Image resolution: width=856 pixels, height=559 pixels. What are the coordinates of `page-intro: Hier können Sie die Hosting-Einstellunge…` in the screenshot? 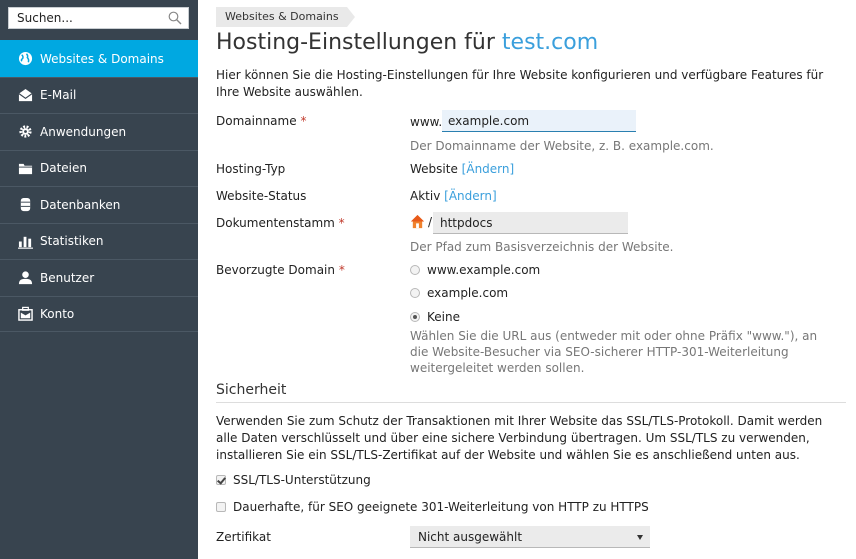 It's located at (520, 83).